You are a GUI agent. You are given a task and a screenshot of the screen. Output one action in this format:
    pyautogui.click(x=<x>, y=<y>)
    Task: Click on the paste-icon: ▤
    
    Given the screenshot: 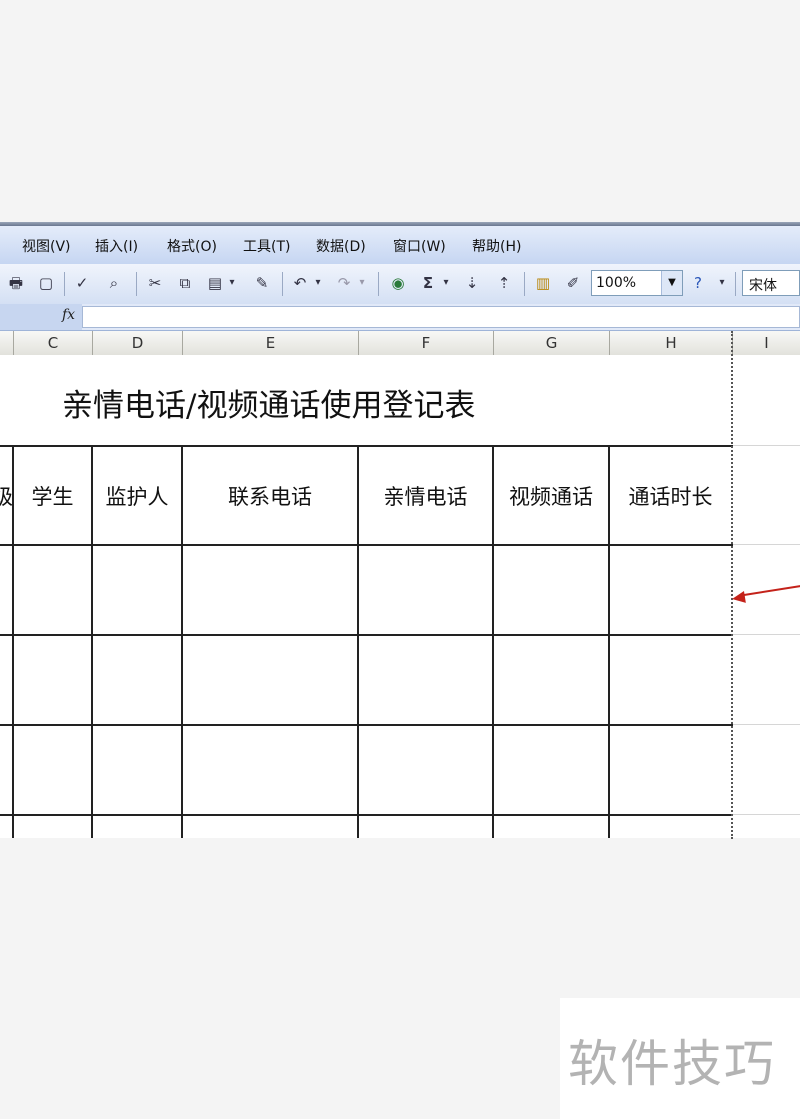 What is the action you would take?
    pyautogui.click(x=215, y=283)
    